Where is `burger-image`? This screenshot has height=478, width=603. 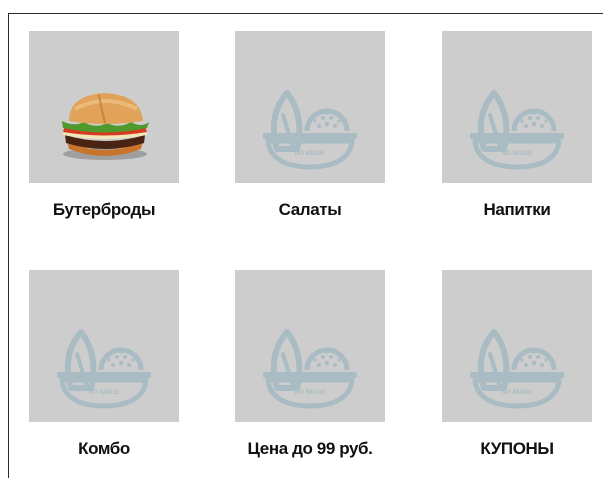 burger-image is located at coordinates (104, 107).